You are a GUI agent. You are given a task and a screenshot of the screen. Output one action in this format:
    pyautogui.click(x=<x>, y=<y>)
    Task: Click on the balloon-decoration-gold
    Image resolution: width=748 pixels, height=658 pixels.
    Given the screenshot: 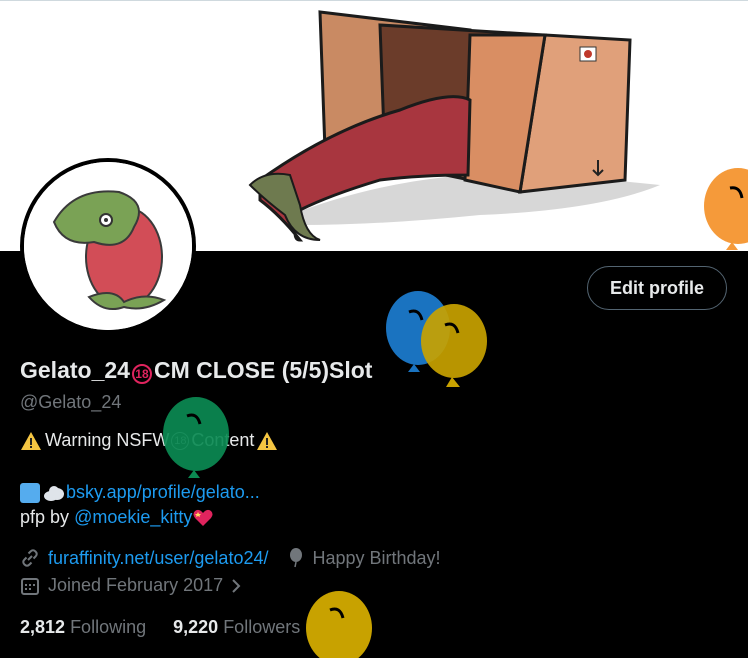 What is the action you would take?
    pyautogui.click(x=454, y=345)
    